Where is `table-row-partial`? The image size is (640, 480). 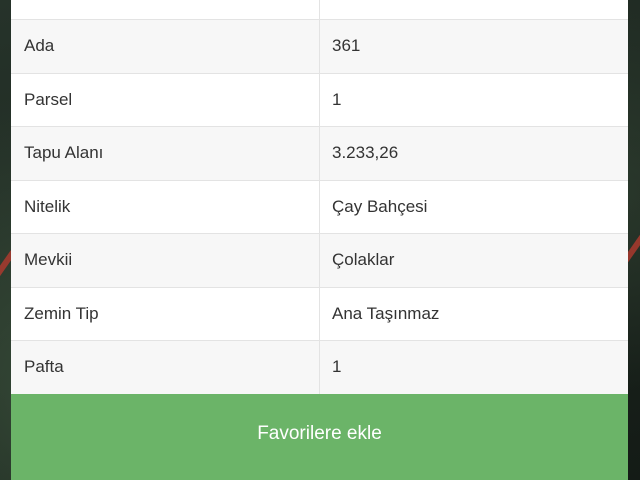 table-row-partial is located at coordinates (319, 10).